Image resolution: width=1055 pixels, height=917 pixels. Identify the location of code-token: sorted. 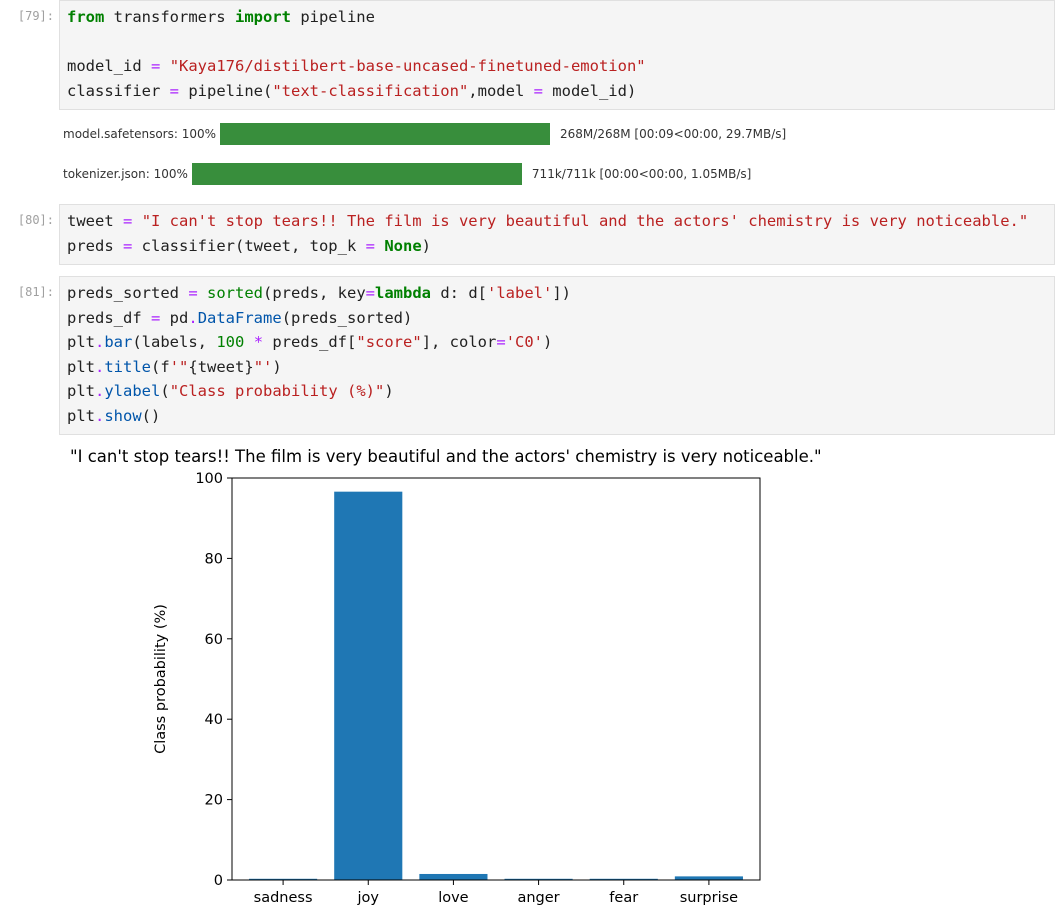
(235, 293).